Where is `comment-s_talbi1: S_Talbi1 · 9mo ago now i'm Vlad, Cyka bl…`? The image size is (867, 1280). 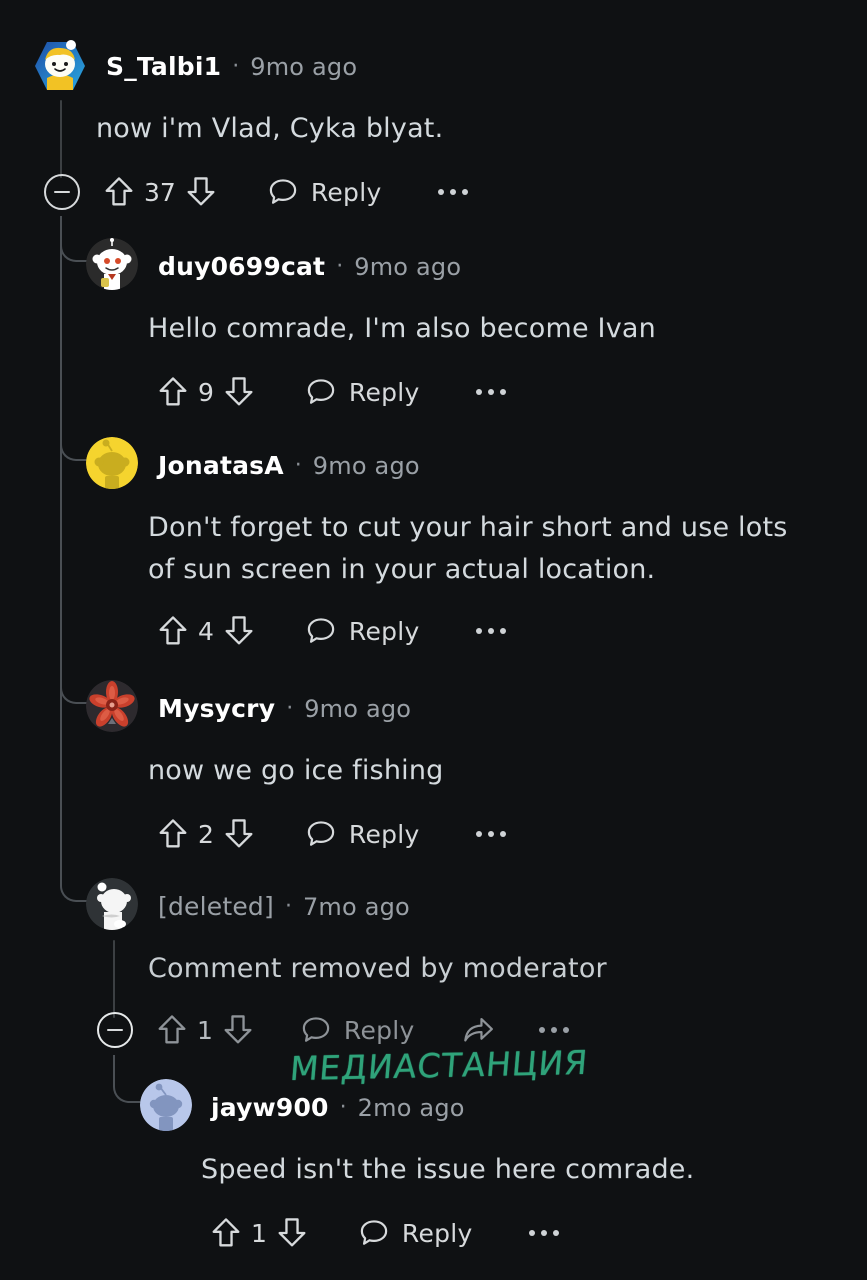
comment-s_talbi1: S_Talbi1 · 9mo ago now i'm Vlad, Cyka bl… is located at coordinates (433, 128).